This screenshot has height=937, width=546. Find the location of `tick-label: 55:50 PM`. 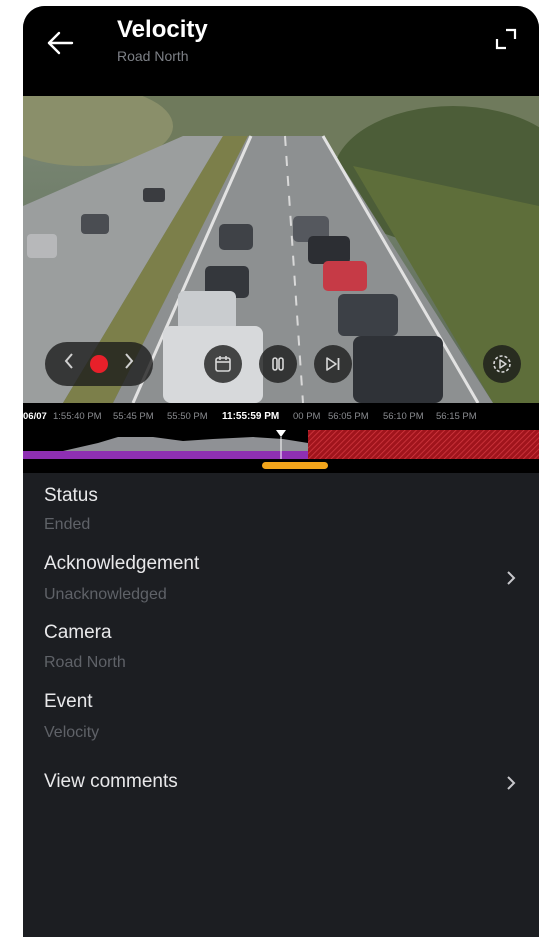

tick-label: 55:50 PM is located at coordinates (187, 416).